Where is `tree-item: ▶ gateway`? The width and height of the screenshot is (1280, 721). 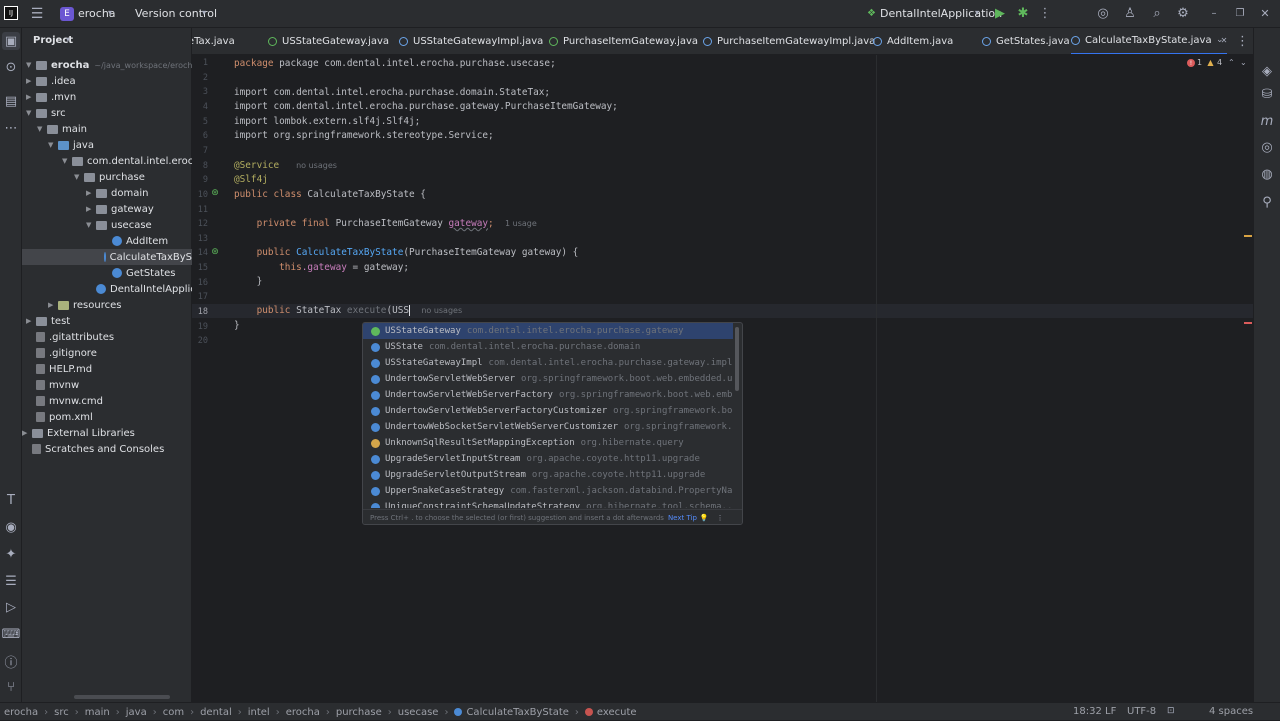 tree-item: ▶ gateway is located at coordinates (88, 209).